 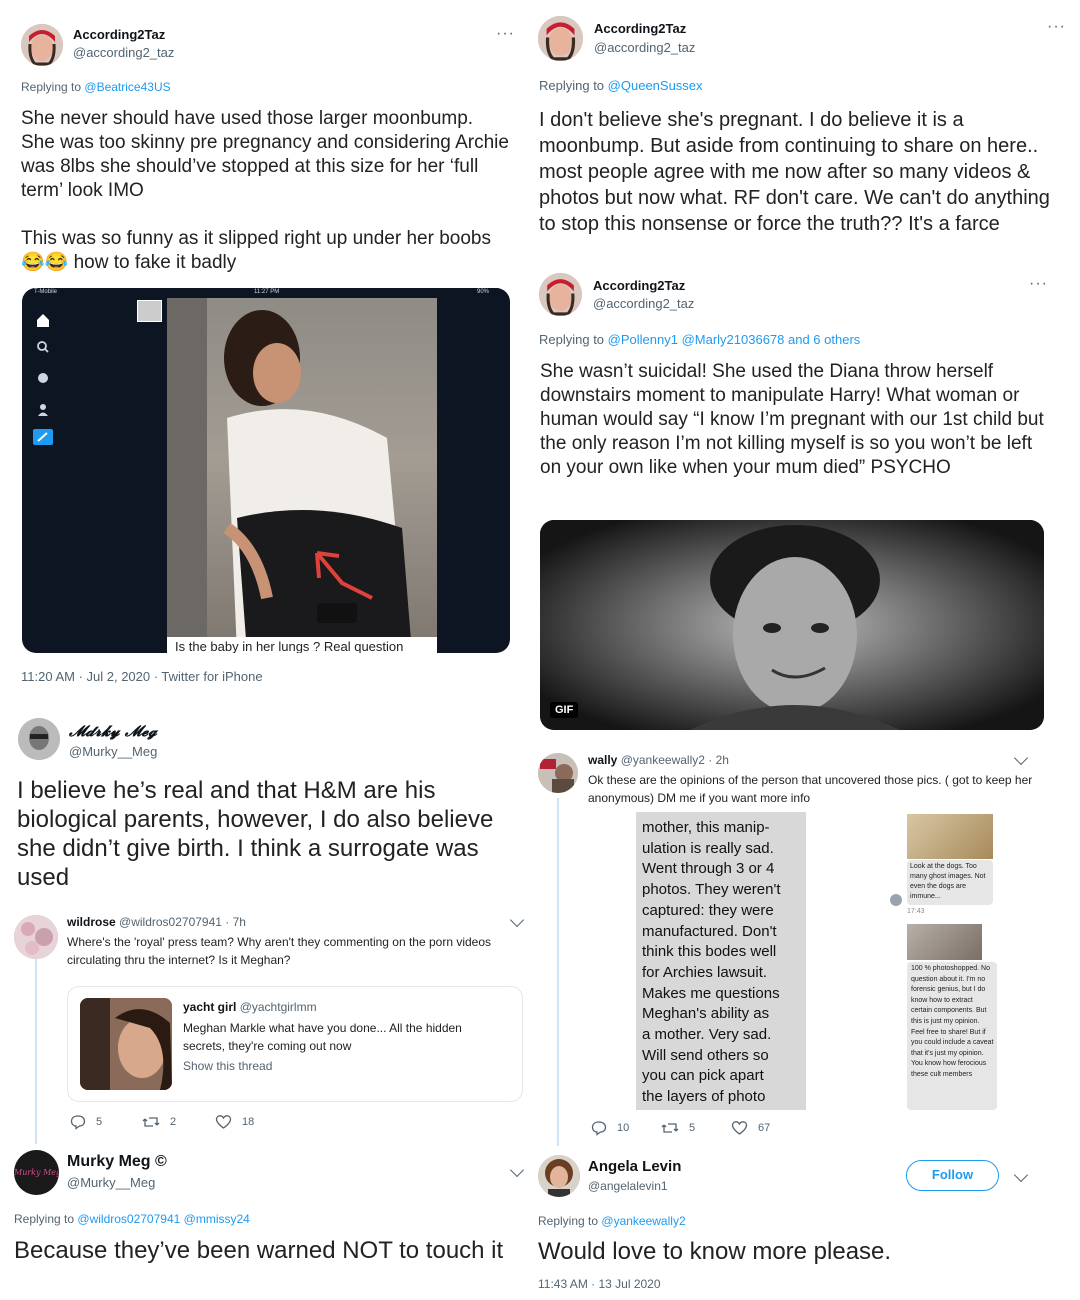 I want to click on battery-label: 90%, so click(x=483, y=292).